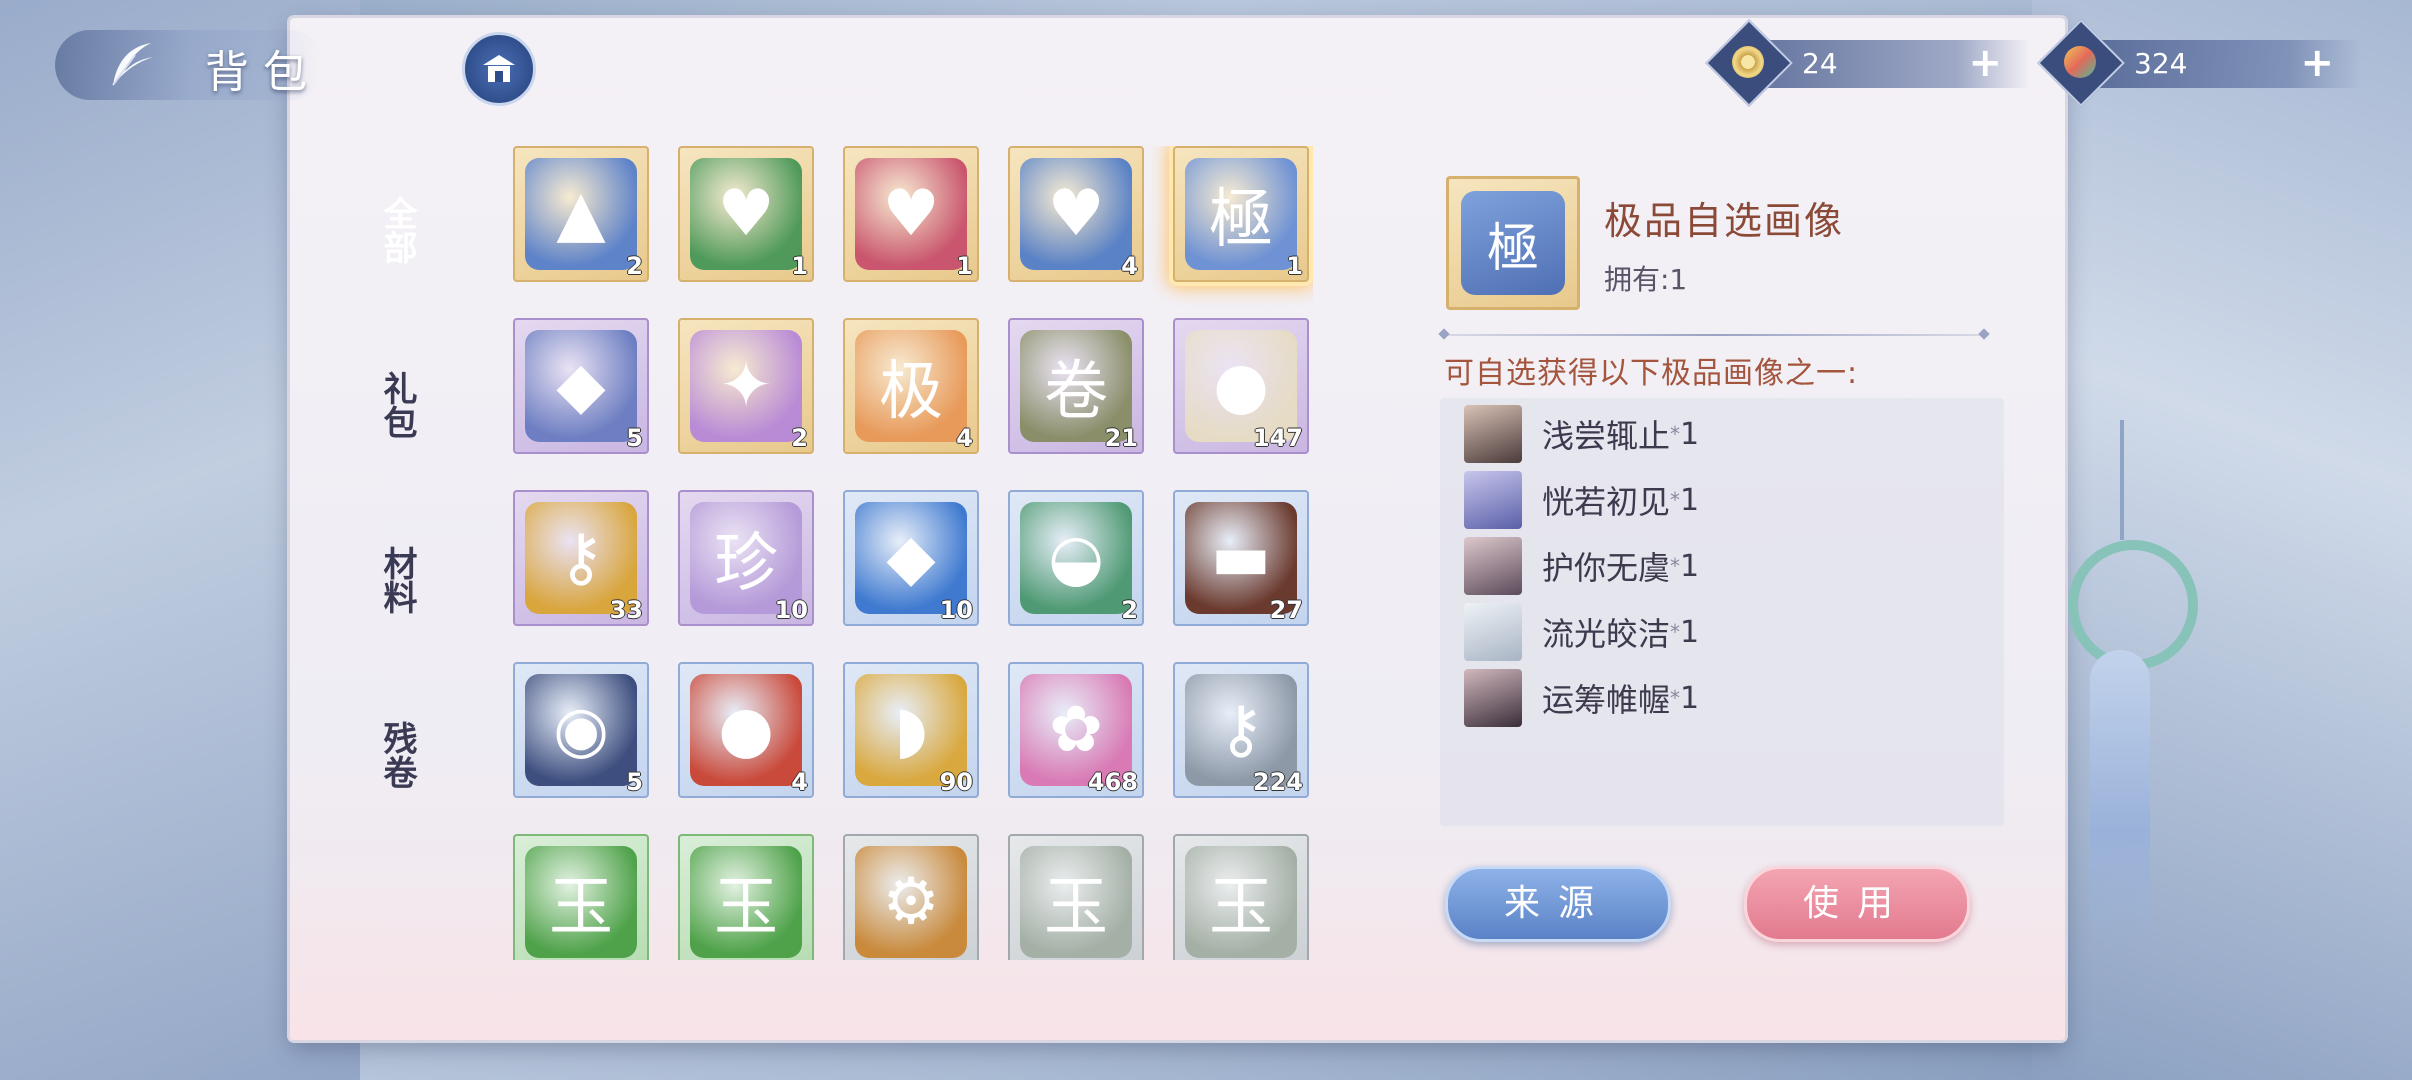  I want to click on tab-all: 全部, so click(397, 230).